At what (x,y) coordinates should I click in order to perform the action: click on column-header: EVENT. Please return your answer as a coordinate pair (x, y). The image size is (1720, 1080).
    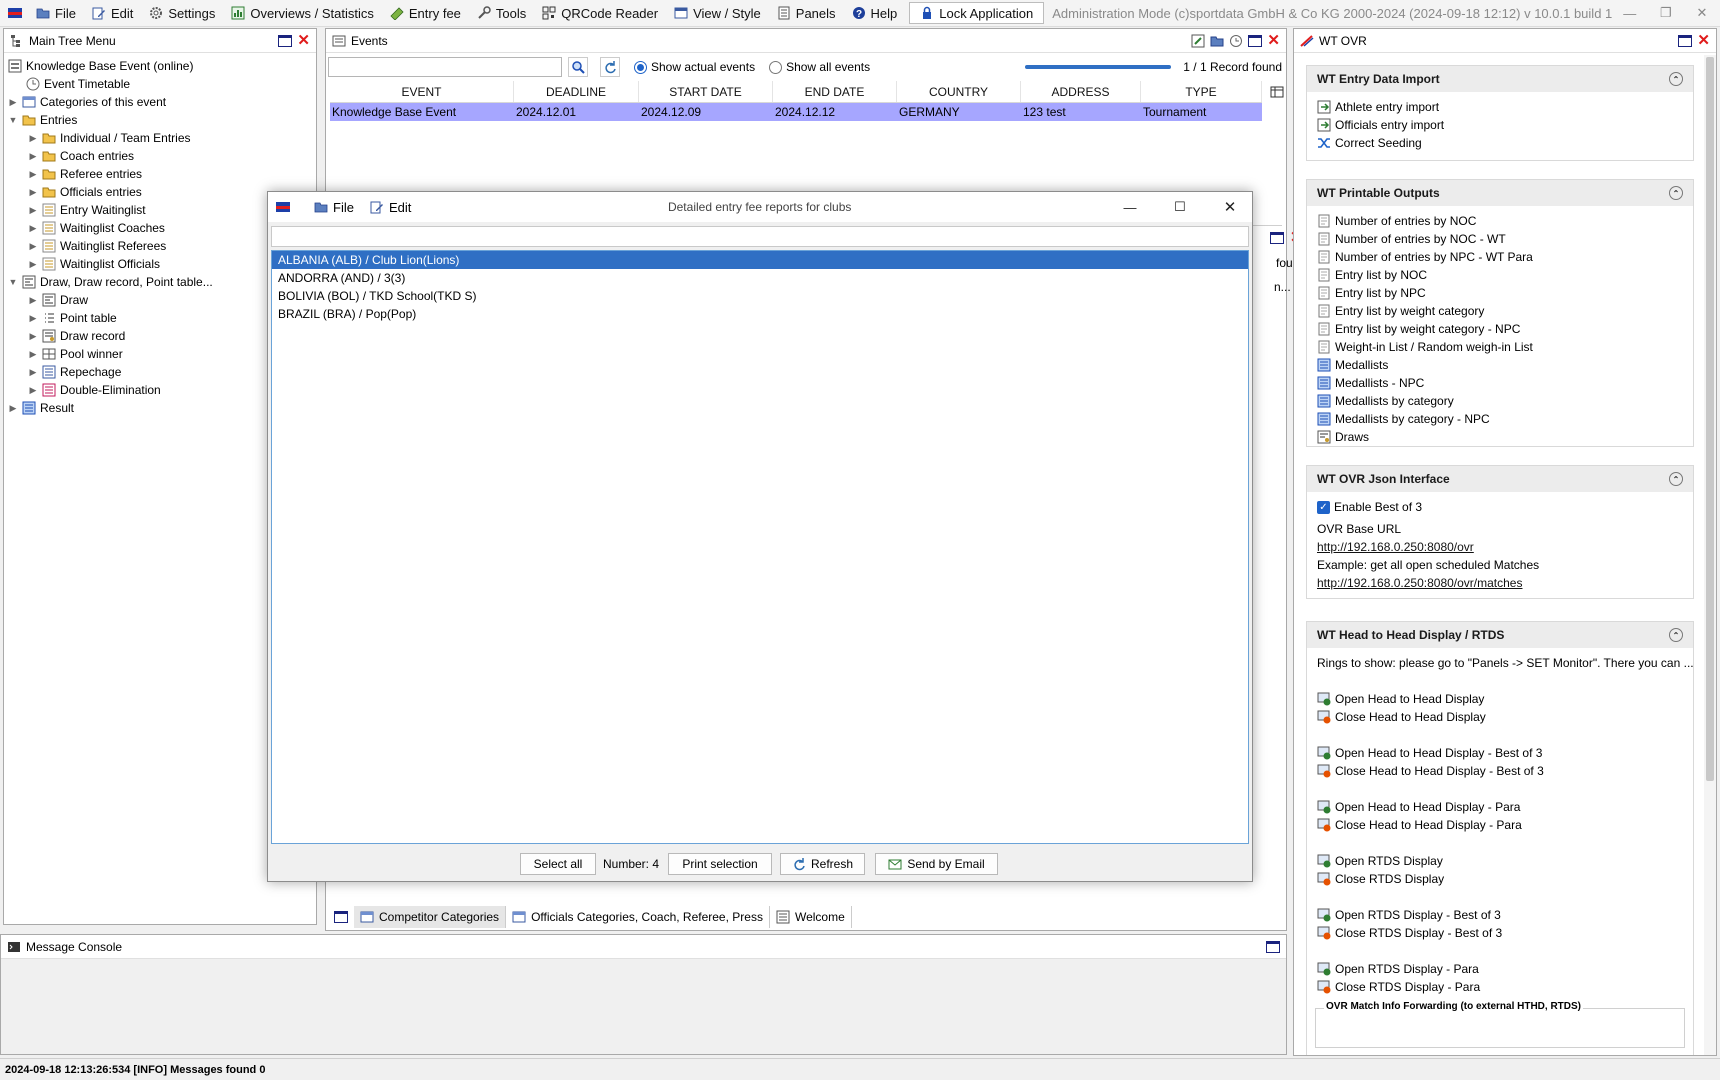
    Looking at the image, I should click on (422, 91).